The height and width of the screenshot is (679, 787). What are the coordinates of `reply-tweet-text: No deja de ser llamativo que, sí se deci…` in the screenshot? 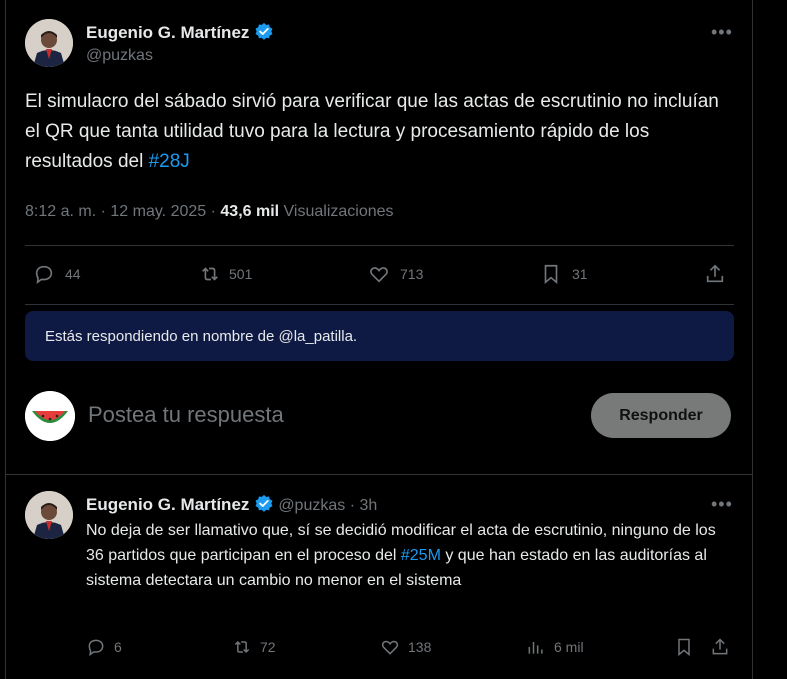 It's located at (411, 555).